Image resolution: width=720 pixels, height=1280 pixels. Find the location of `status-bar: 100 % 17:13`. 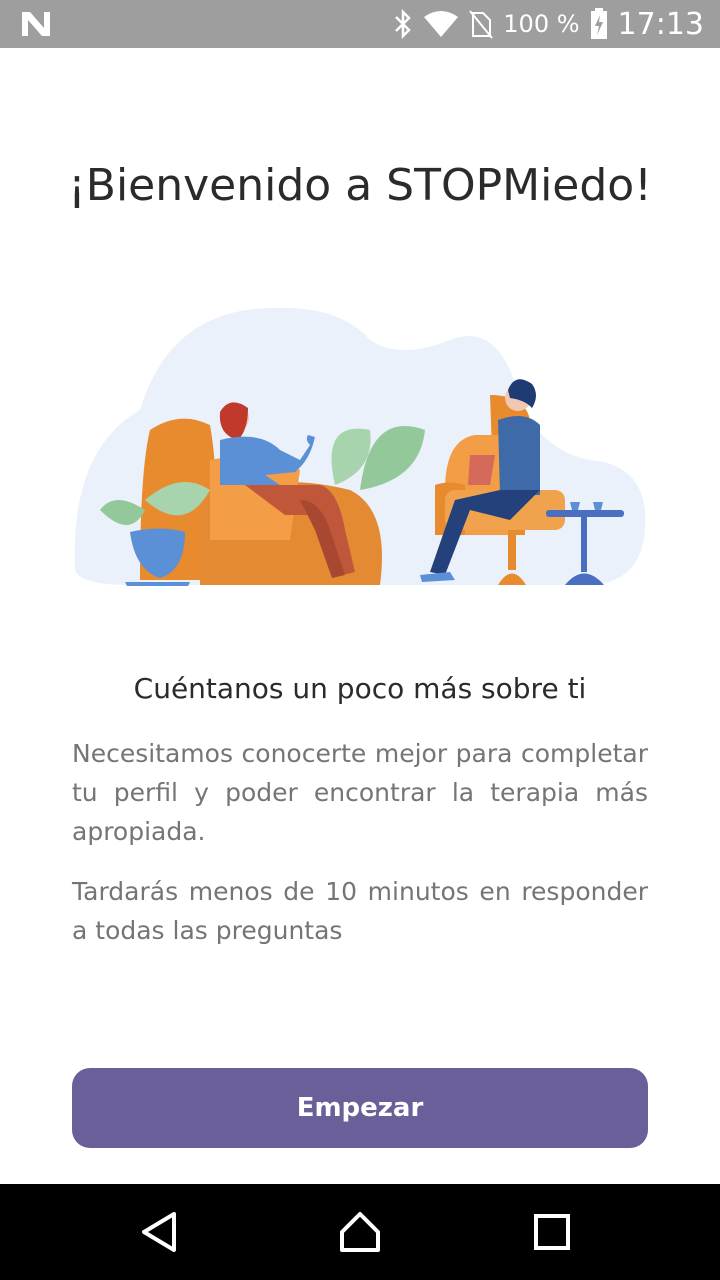

status-bar: 100 % 17:13 is located at coordinates (360, 24).